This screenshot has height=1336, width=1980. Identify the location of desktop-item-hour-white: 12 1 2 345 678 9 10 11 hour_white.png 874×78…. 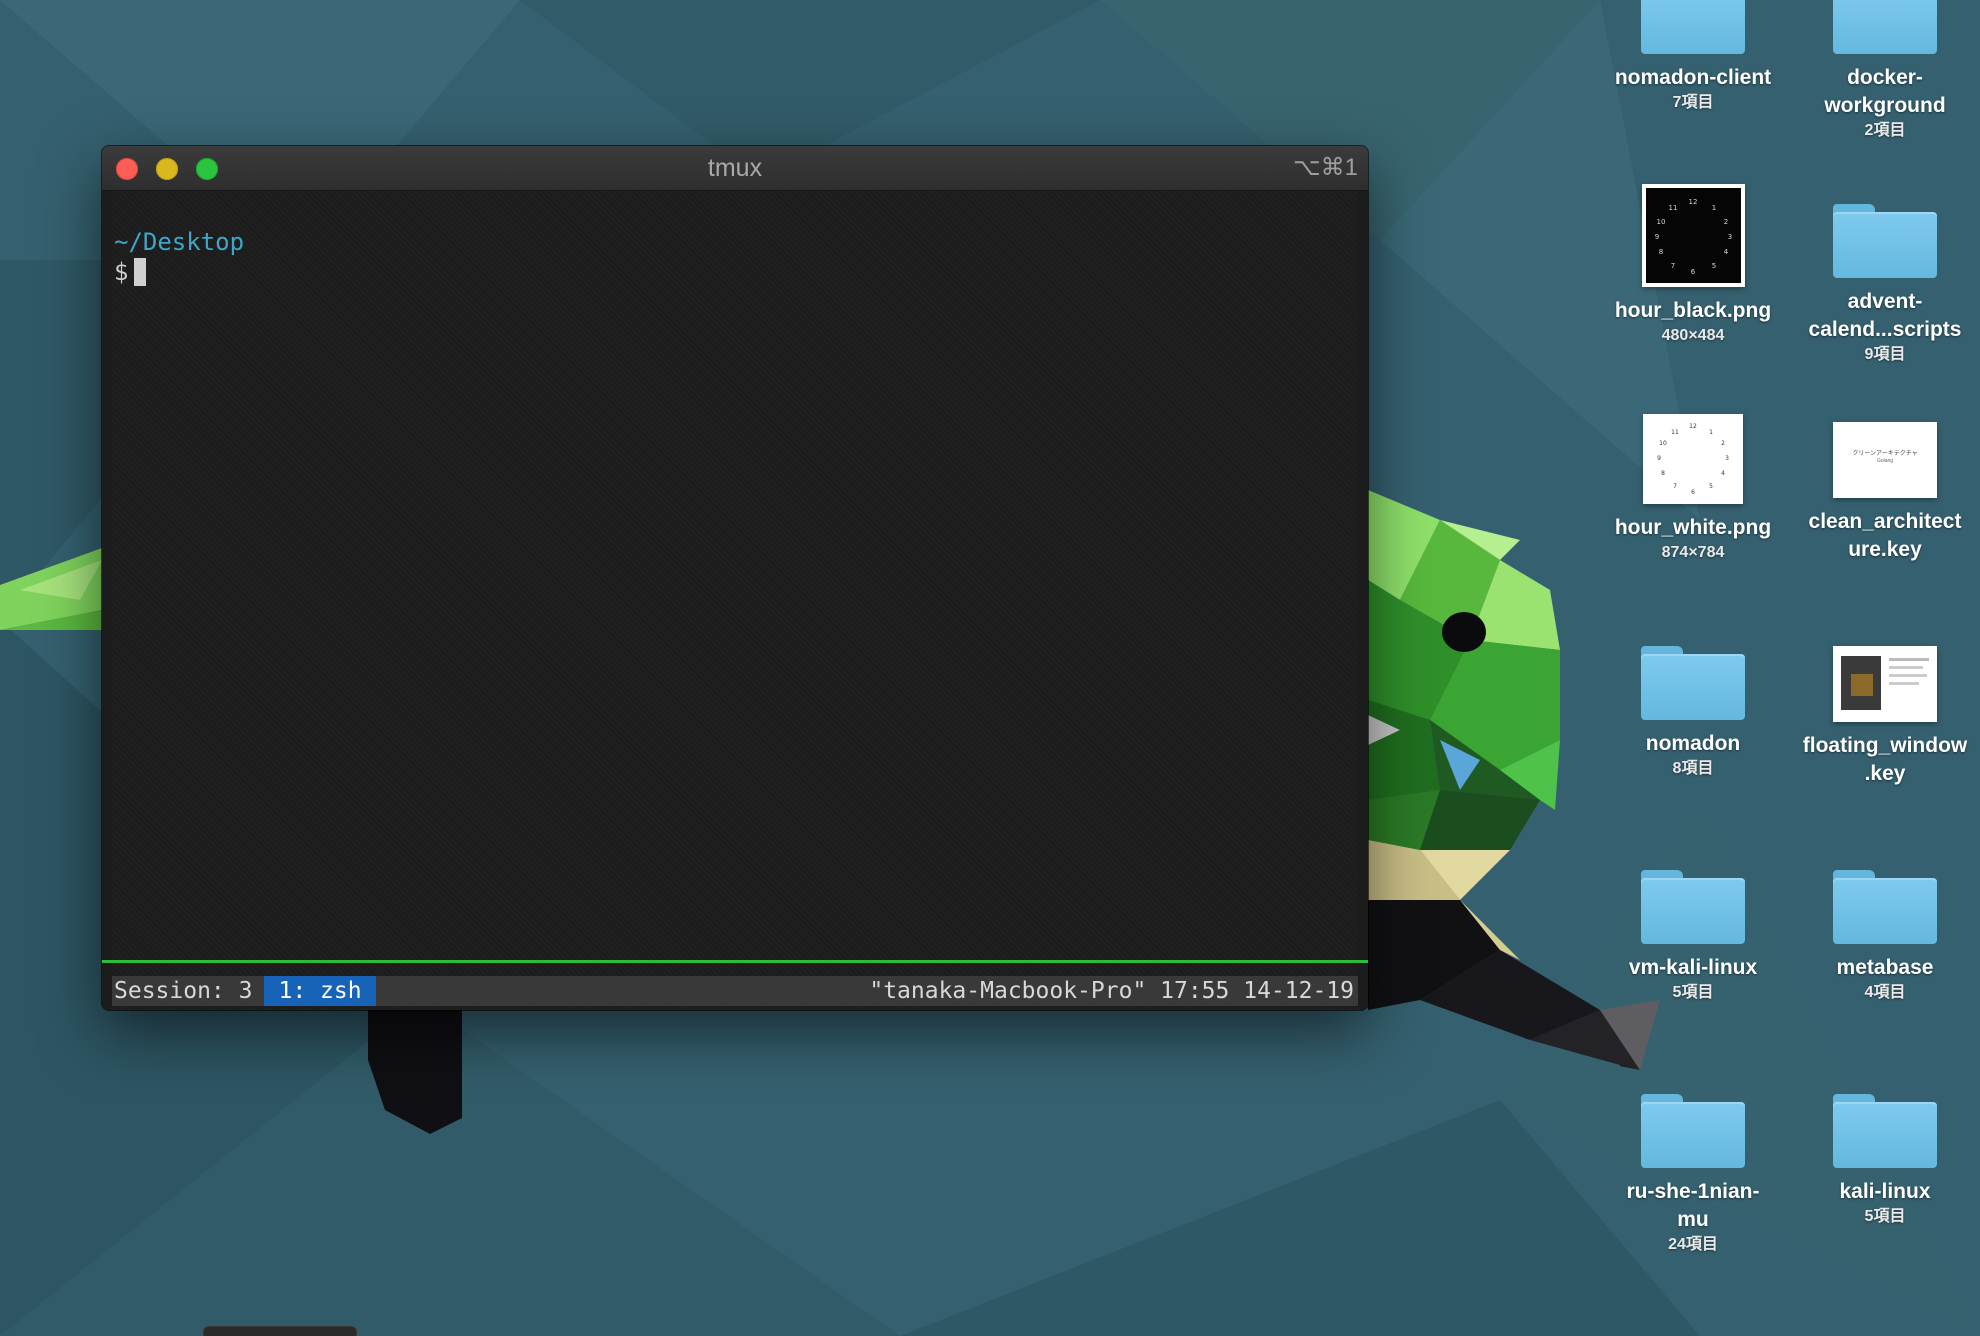
(1693, 489).